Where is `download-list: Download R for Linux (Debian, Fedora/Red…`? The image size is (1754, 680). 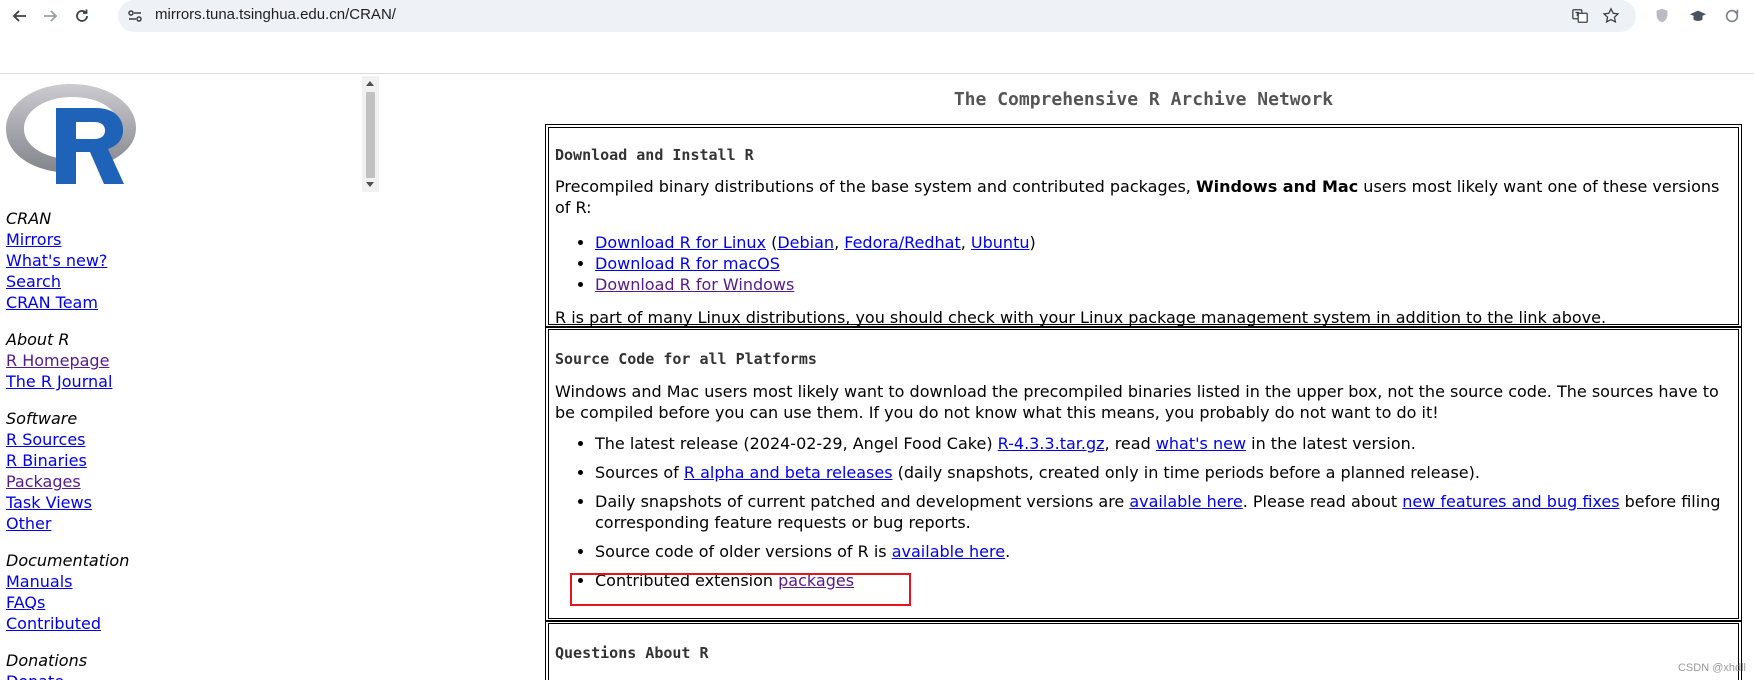 download-list: Download R for Linux (Debian, Fedora/Red… is located at coordinates (1143, 263).